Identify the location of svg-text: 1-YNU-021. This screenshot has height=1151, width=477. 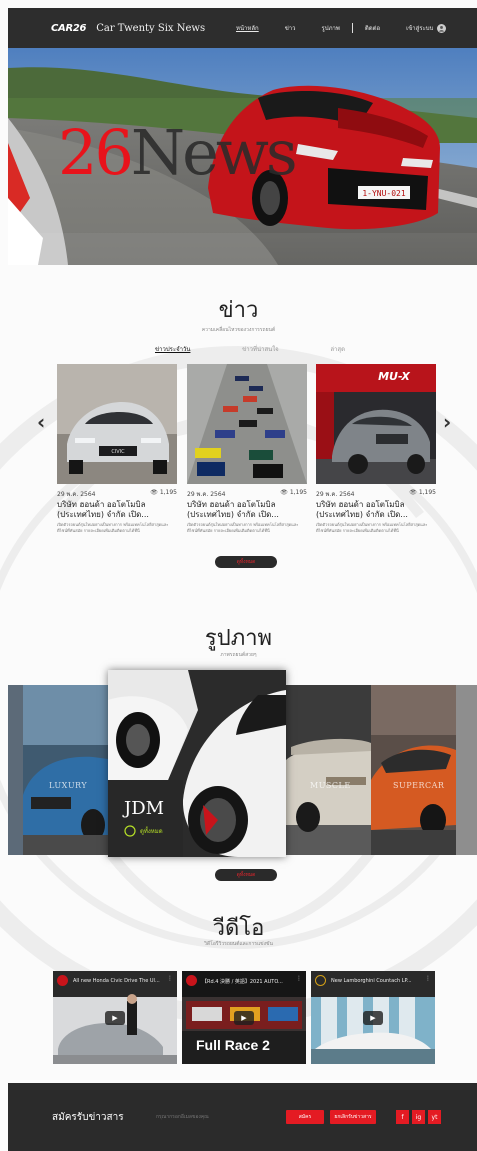
(384, 193).